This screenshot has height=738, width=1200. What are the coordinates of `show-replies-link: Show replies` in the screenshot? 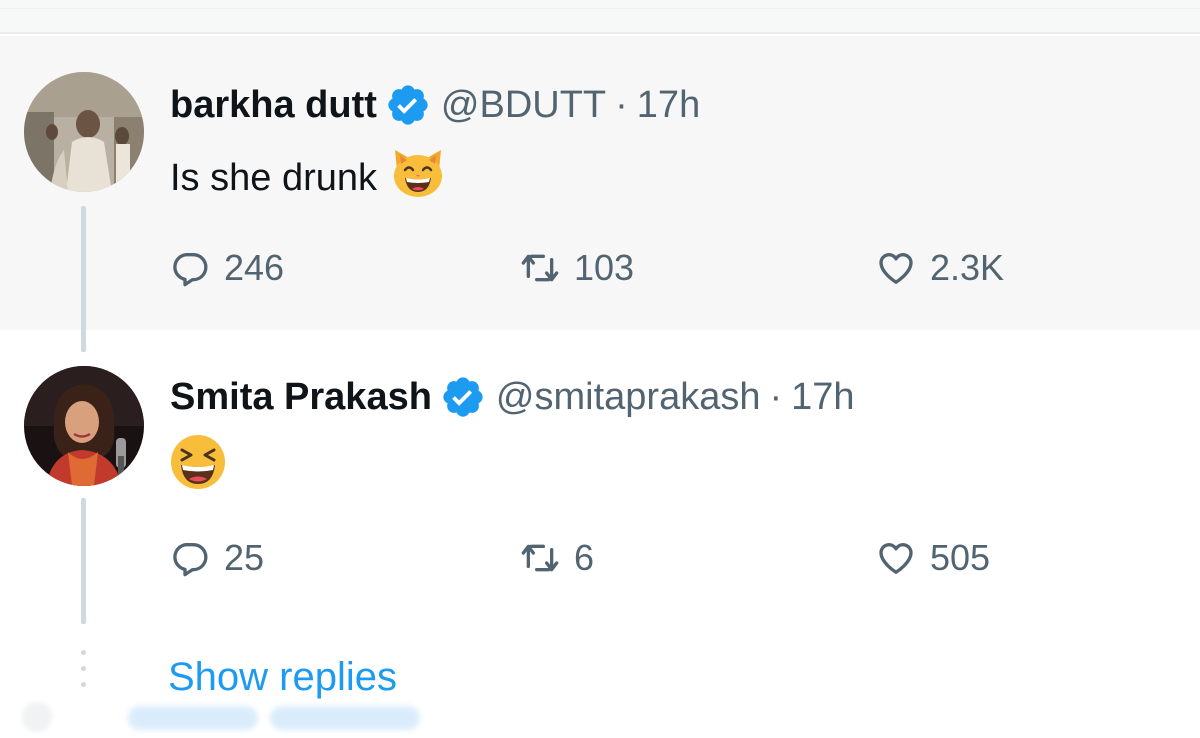 It's located at (282, 677).